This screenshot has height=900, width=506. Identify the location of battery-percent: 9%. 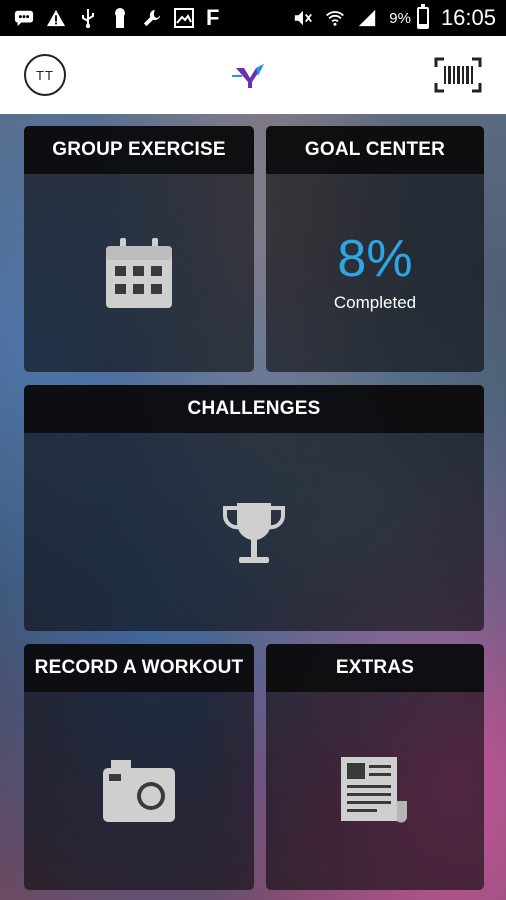
(400, 18).